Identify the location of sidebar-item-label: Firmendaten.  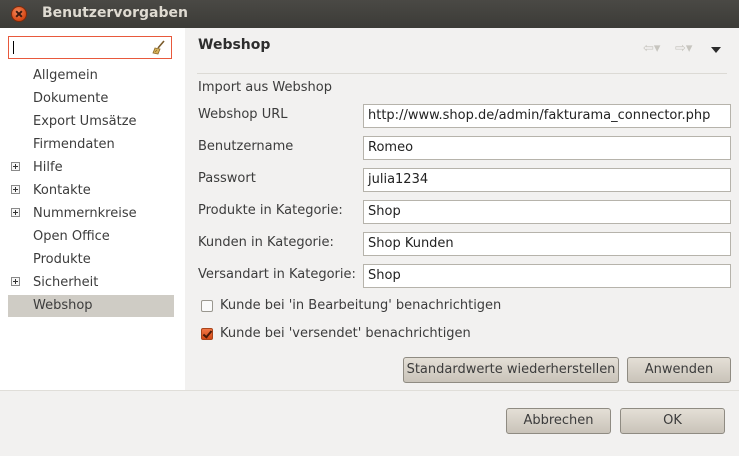
(74, 144).